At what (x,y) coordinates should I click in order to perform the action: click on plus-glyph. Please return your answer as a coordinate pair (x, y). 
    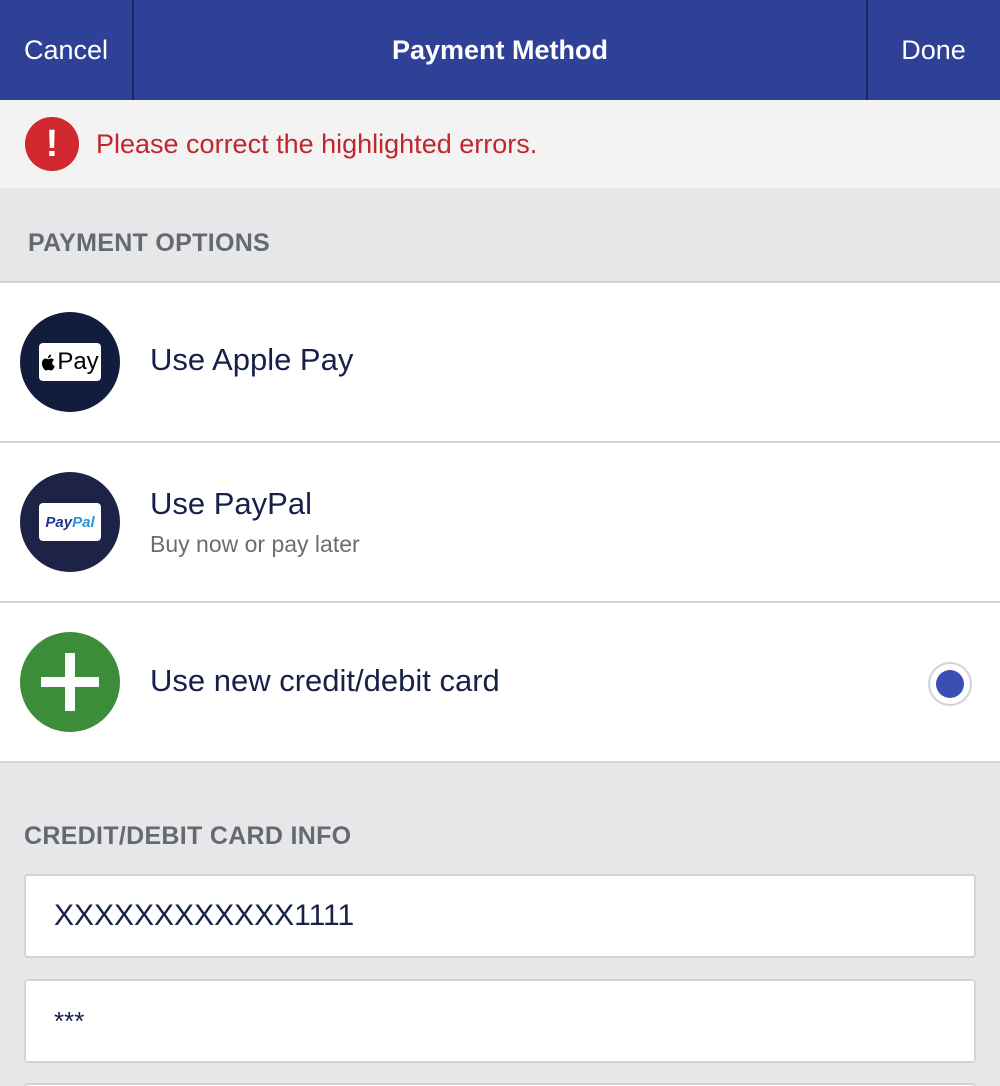
    Looking at the image, I should click on (70, 682).